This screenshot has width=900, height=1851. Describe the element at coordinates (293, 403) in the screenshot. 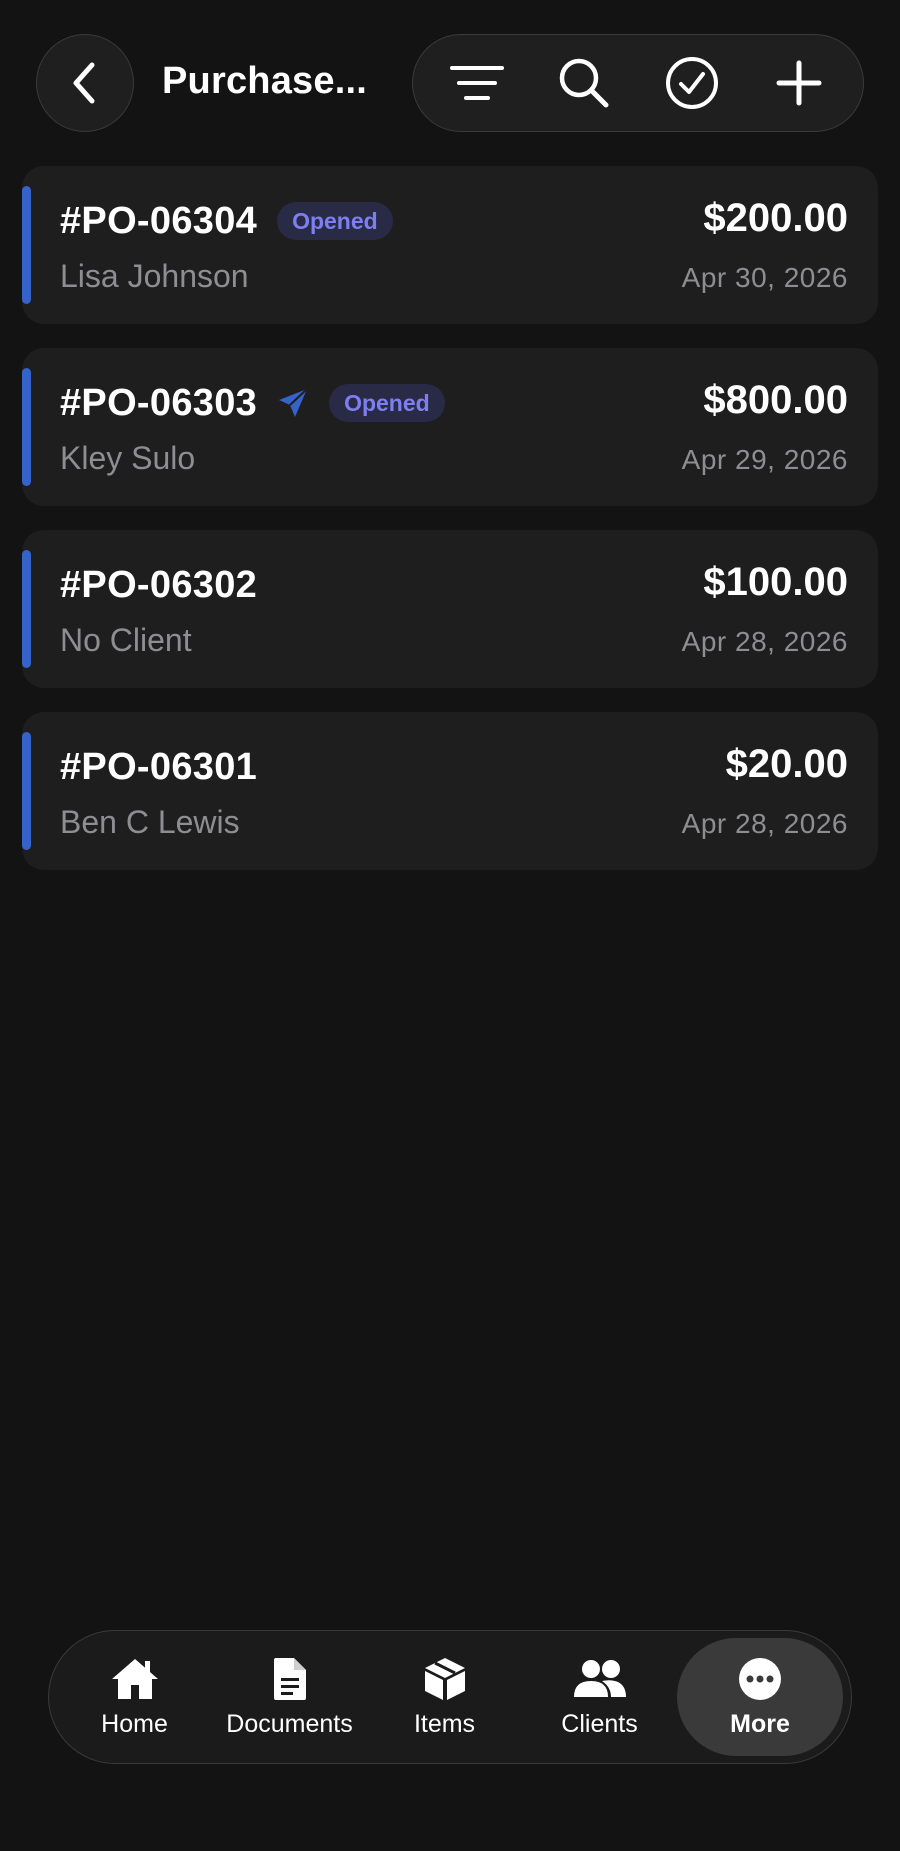

I see `sent-icon` at that location.